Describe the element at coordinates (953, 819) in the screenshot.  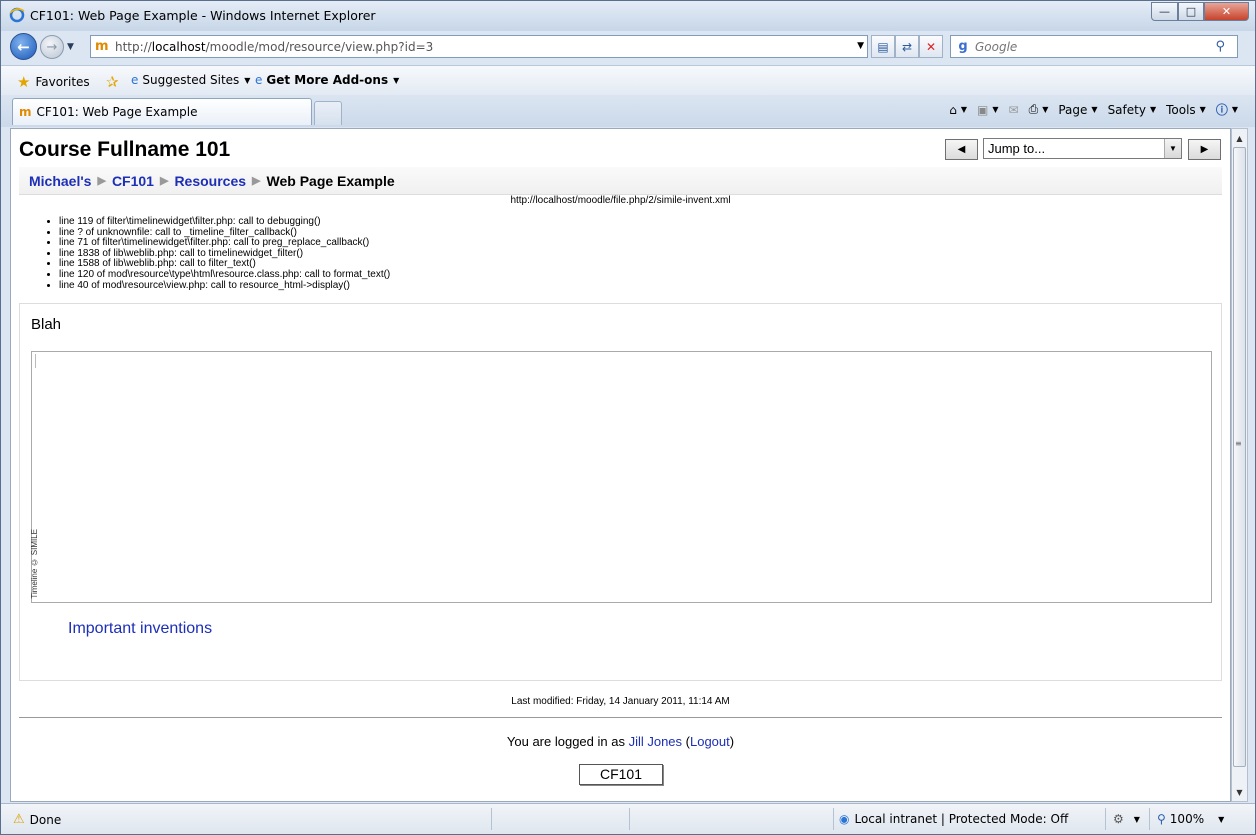
I see `security-zone: ◉ Local intranet | Protected Mode: Off` at that location.